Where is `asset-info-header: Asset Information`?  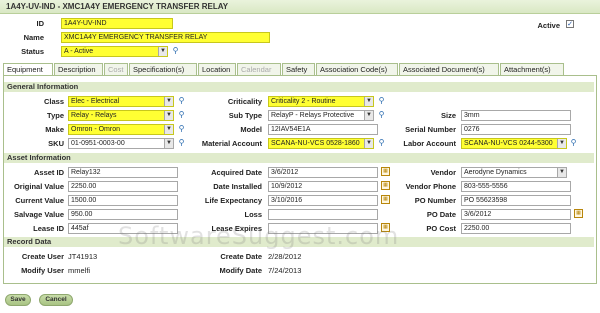 asset-info-header: Asset Information is located at coordinates (299, 158).